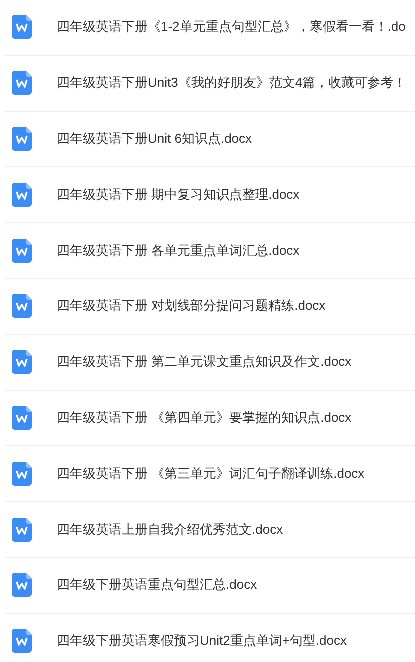  Describe the element at coordinates (211, 473) in the screenshot. I see `file-name: 四年级英语下册 《第三单元》词汇句子翻译训练.docx` at that location.